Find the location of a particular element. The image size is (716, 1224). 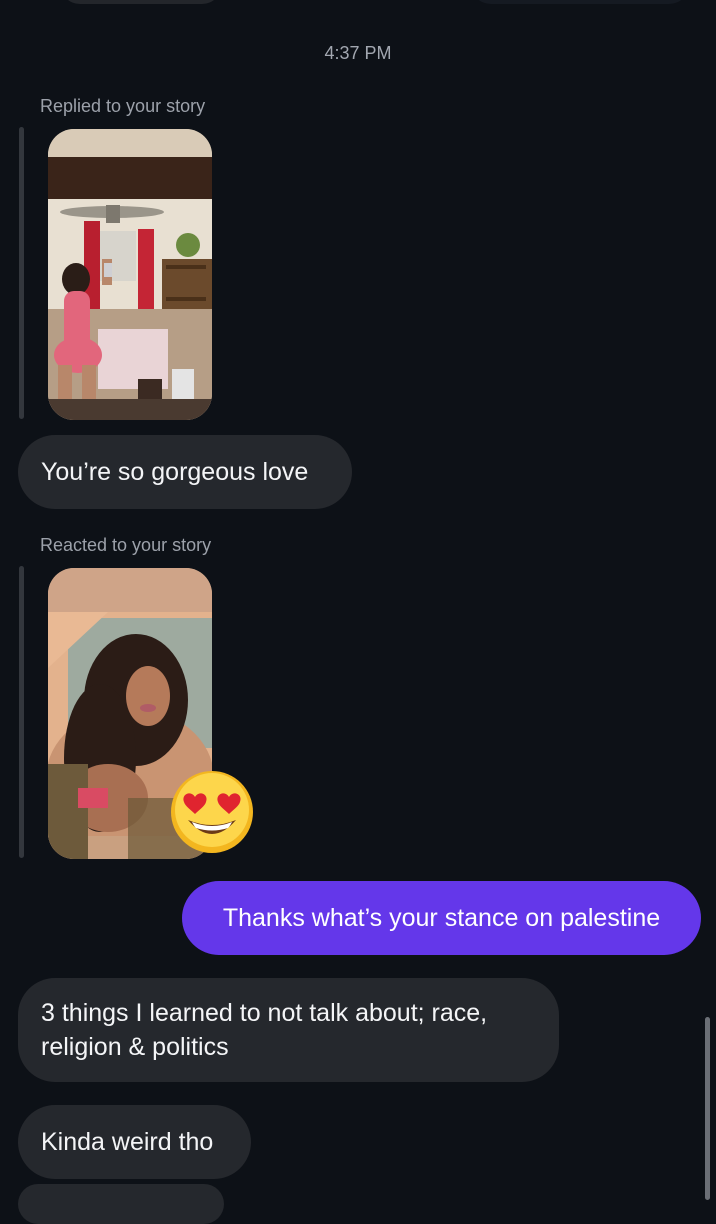

previous-message-shadow is located at coordinates (580, 2).